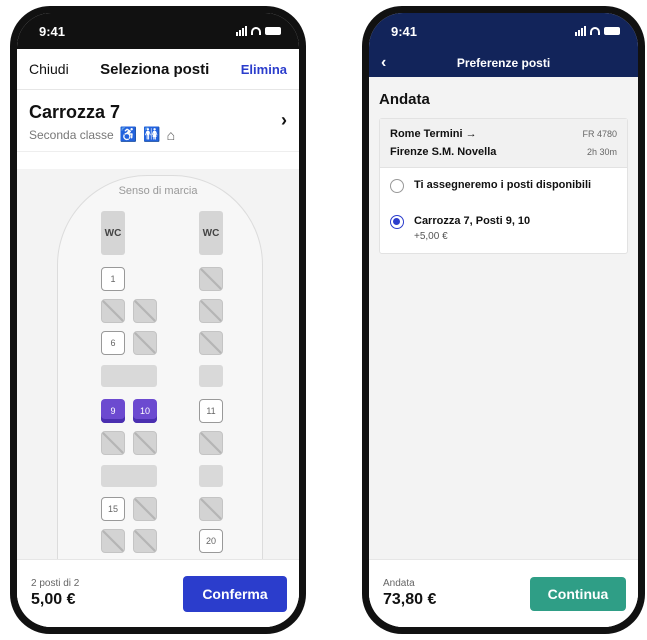  I want to click on radio-checked-icon, so click(397, 222).